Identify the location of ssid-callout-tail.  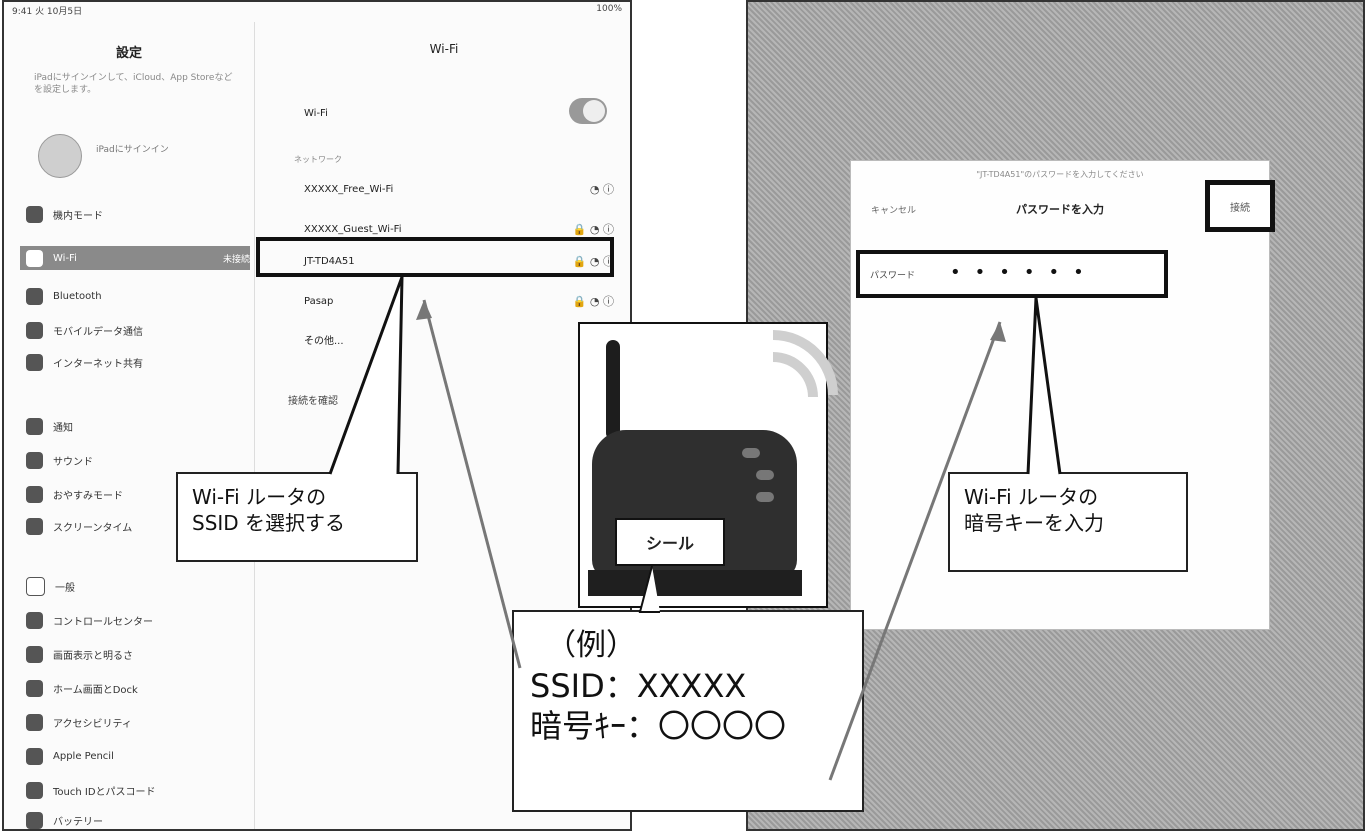
(366, 375).